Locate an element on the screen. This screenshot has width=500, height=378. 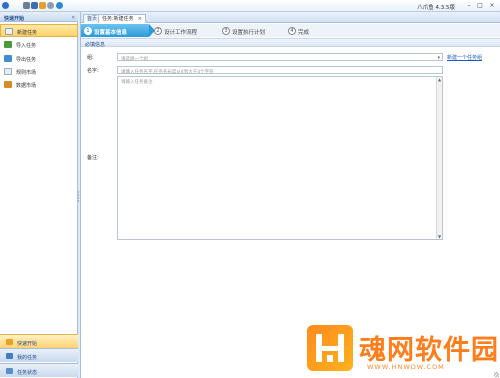
export-icon is located at coordinates (8, 58).